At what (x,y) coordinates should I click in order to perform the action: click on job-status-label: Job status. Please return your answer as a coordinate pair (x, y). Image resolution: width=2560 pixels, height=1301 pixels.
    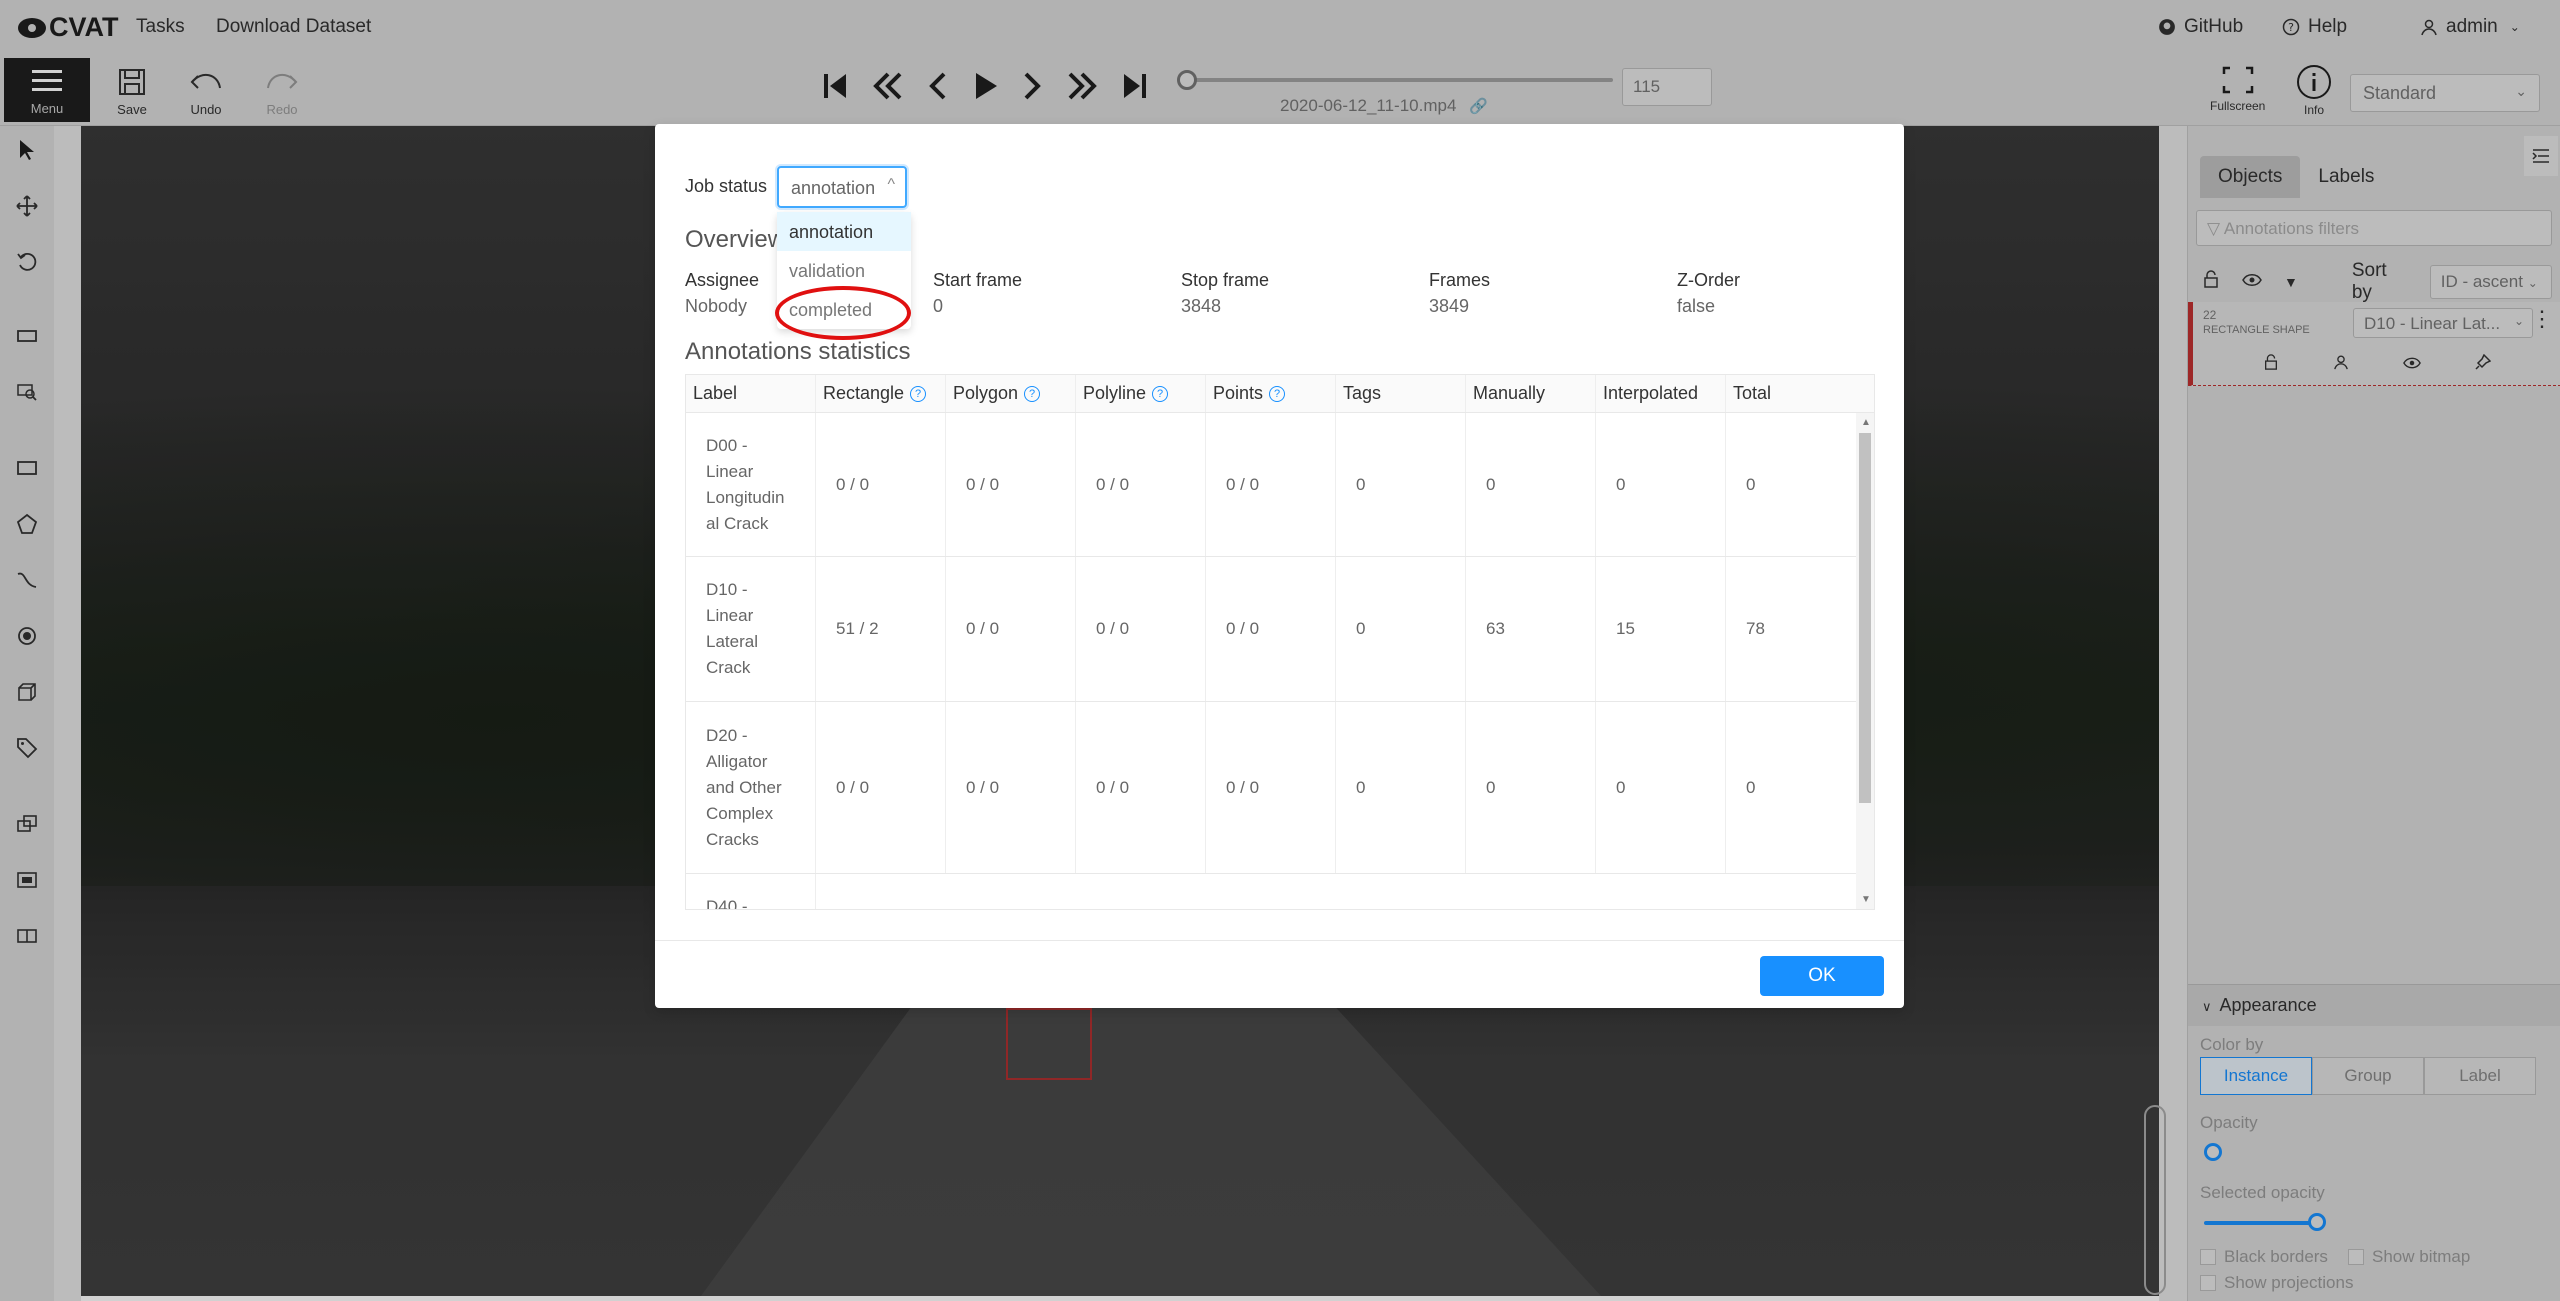
    Looking at the image, I should click on (726, 186).